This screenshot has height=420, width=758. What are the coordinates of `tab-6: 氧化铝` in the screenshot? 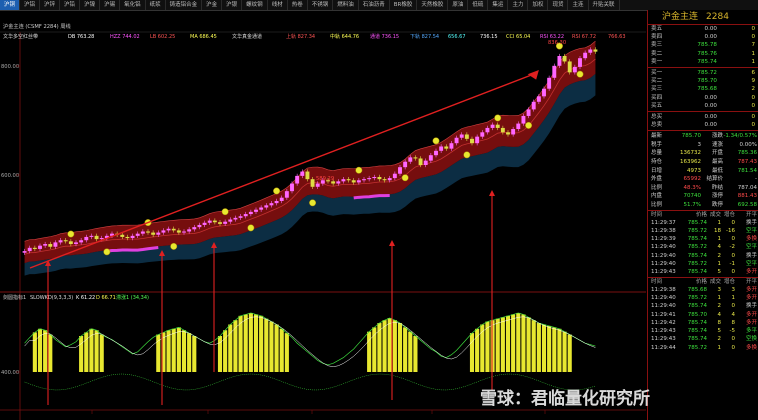 It's located at (133, 5).